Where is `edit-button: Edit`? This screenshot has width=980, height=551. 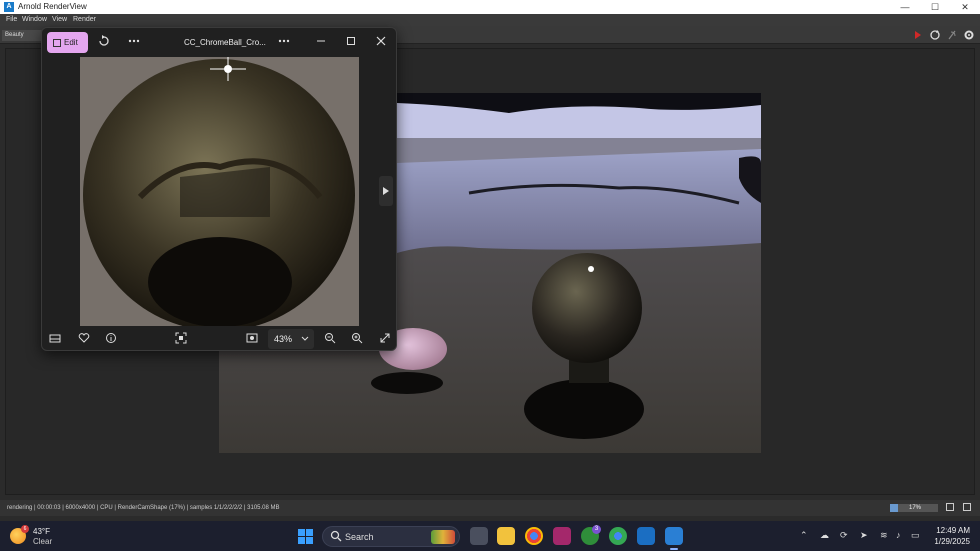 edit-button: Edit is located at coordinates (67, 42).